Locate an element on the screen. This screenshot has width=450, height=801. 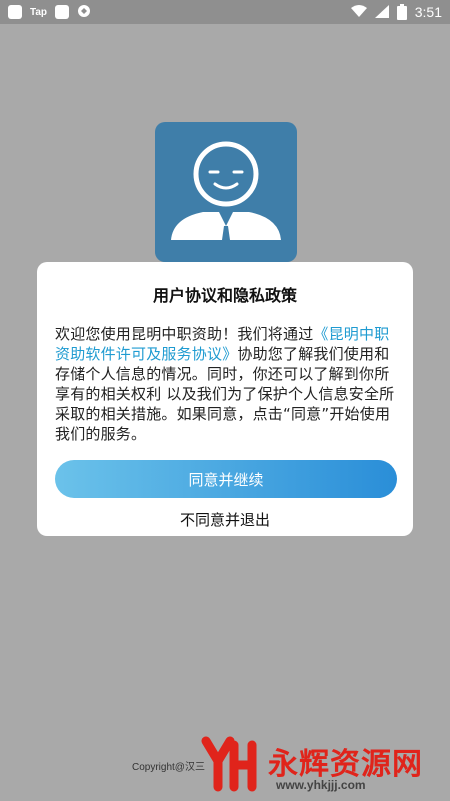
wifi-icon is located at coordinates (358, 12).